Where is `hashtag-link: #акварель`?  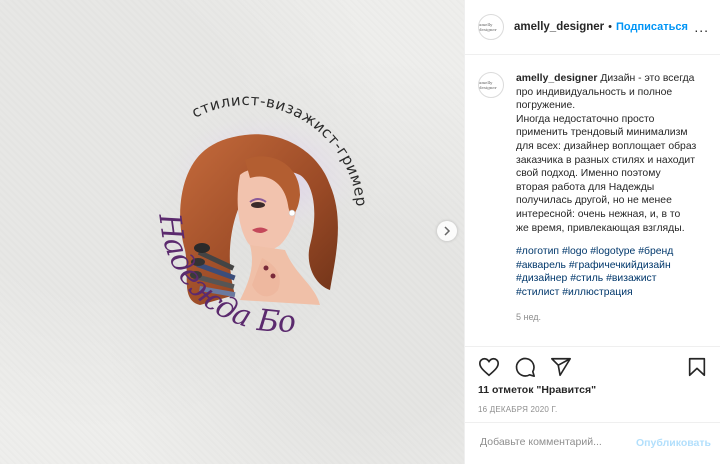
hashtag-link: #акварель is located at coordinates (541, 265).